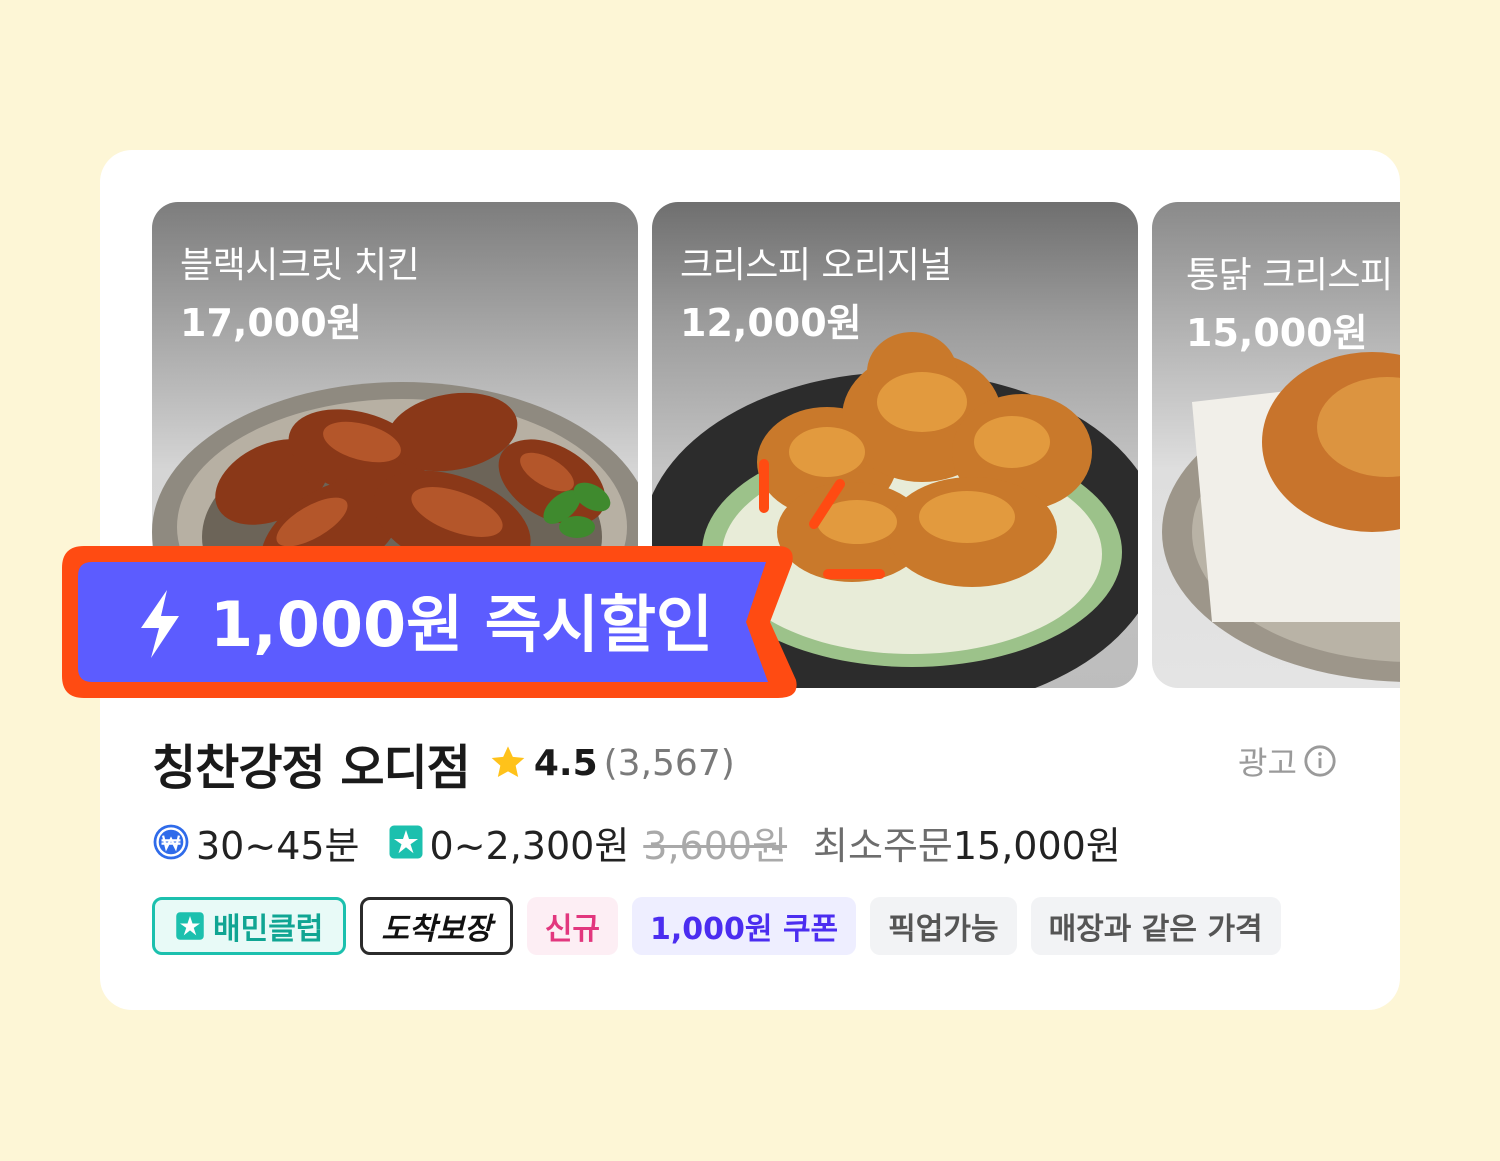 This screenshot has width=1500, height=1161. I want to click on tag-baemin-club: 배민클럽, so click(249, 926).